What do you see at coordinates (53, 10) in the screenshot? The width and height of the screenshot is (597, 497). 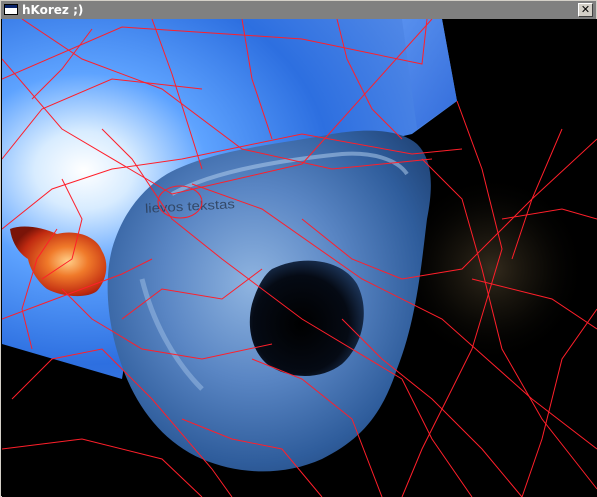 I see `window-title: hKorez ;)` at bounding box center [53, 10].